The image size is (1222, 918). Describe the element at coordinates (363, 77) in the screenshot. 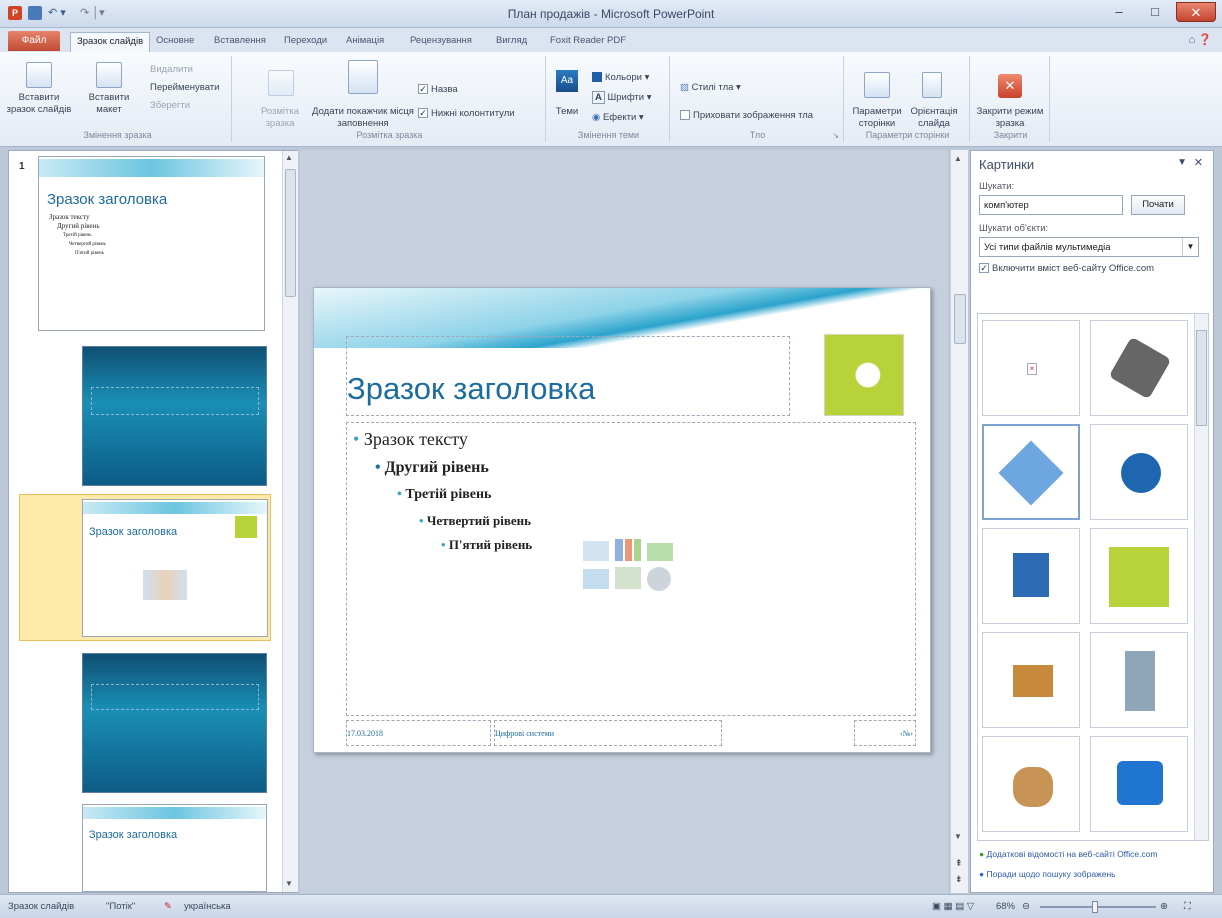

I see `placeholder-icon` at that location.